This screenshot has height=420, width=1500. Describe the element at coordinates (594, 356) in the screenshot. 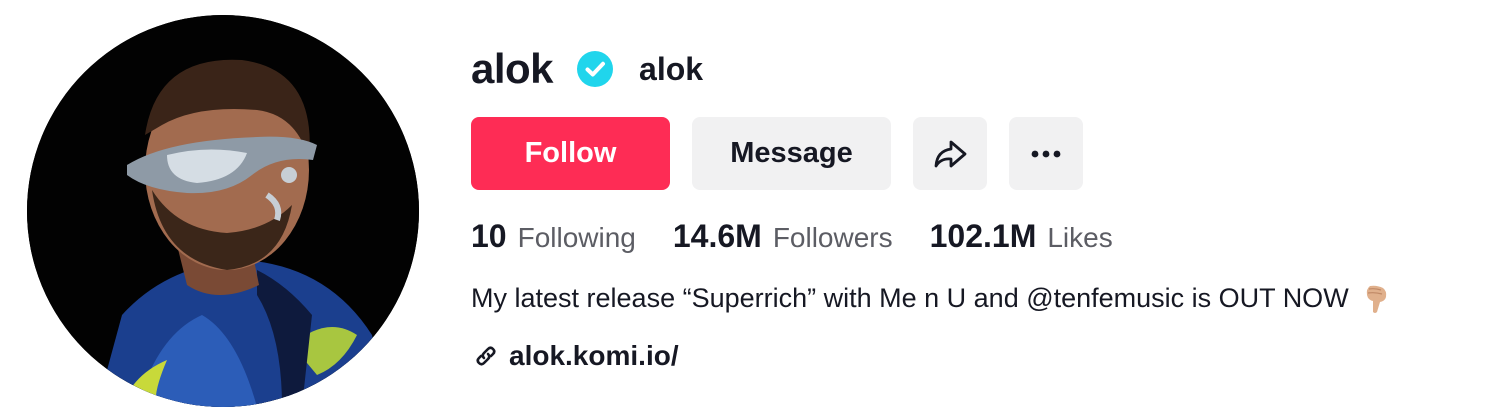

I see `link-url: alok.komi.io/` at that location.